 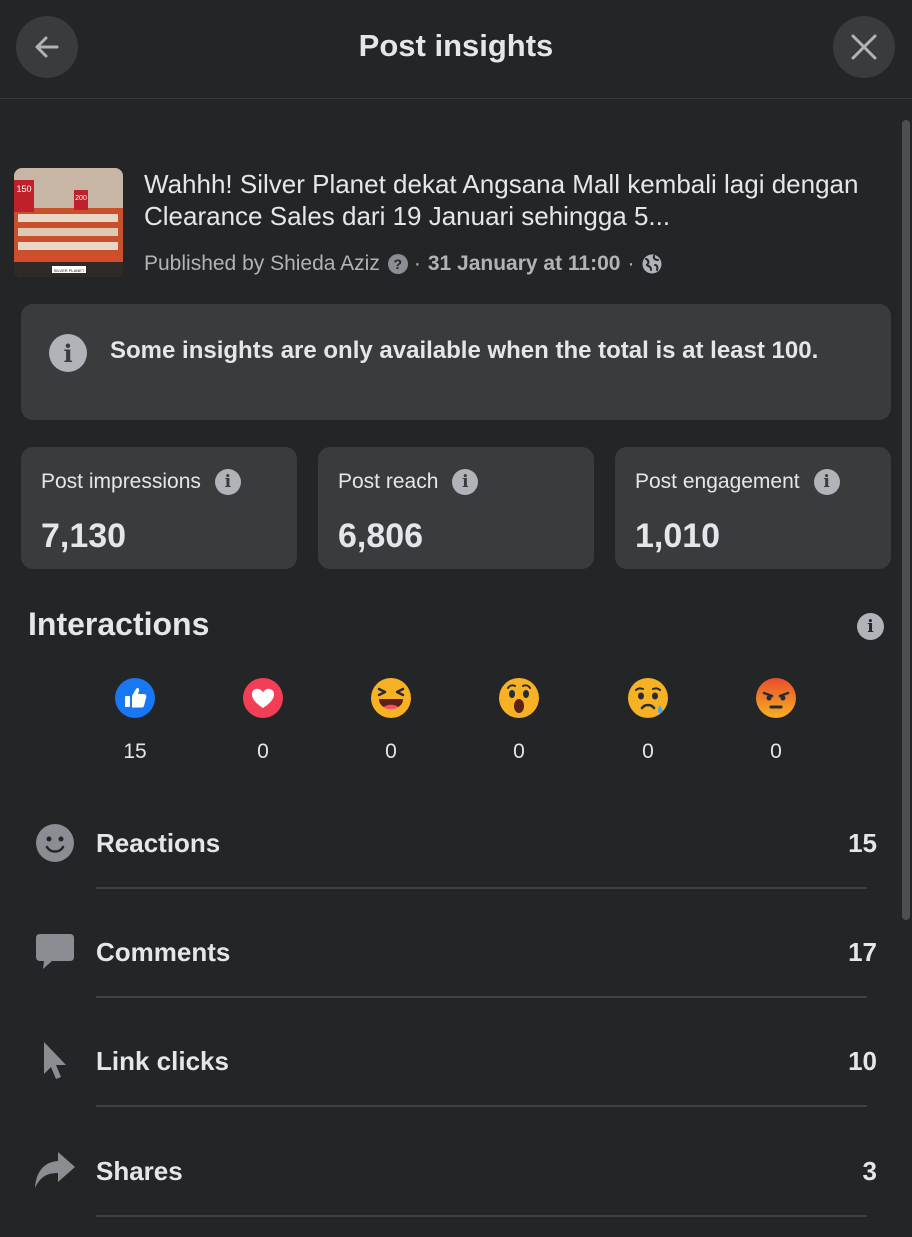 I want to click on stat-value: 7,130, so click(x=84, y=536).